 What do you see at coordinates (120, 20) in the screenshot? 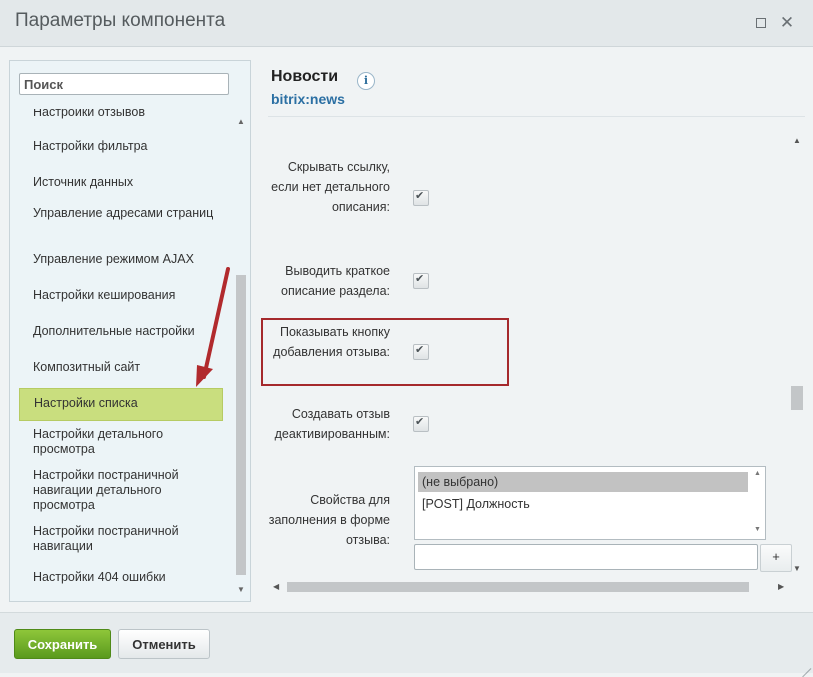
I see `dialog-title: Параметры компонента` at bounding box center [120, 20].